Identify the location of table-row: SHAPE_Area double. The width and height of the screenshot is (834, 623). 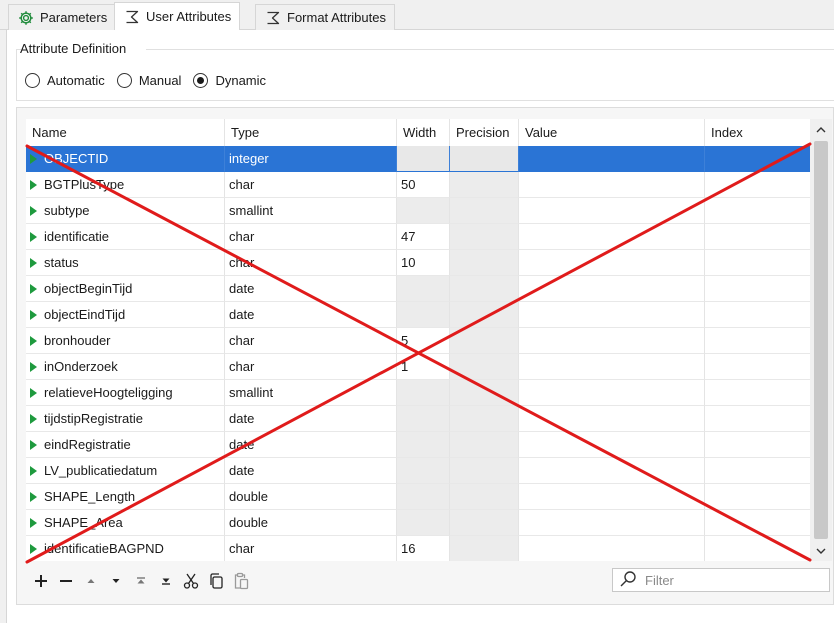
(418, 523).